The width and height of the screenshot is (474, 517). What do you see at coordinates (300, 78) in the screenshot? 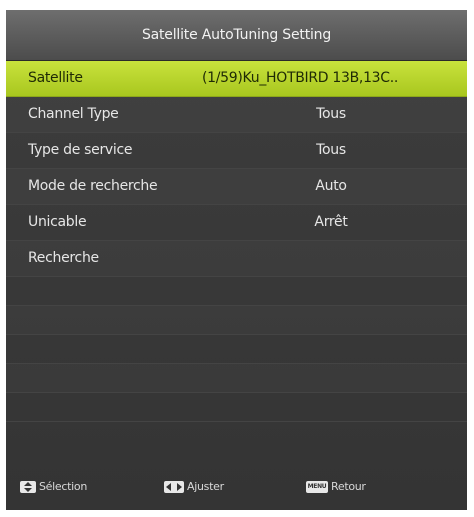
I see `satellite-value: (1/59)Ku_HOTBIRD 13B,13C..` at bounding box center [300, 78].